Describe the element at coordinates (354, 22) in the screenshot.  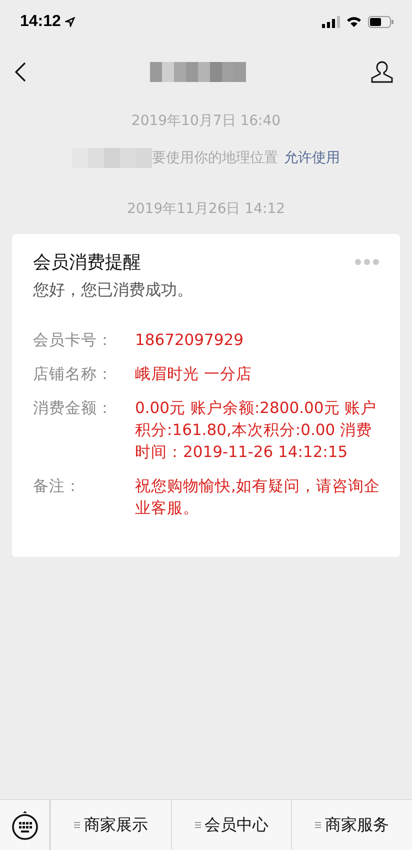
I see `wifi-icon` at that location.